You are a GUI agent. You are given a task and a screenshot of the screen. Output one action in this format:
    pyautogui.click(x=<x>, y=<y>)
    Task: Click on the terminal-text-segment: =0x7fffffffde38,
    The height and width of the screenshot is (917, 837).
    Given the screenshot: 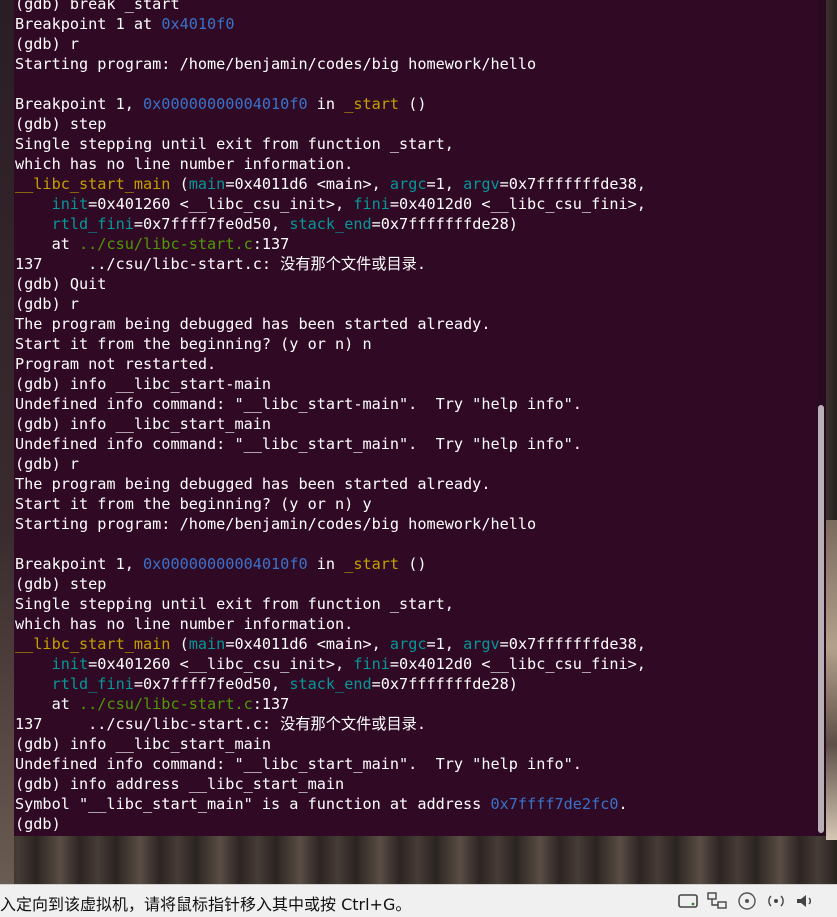 What is the action you would take?
    pyautogui.click(x=572, y=184)
    